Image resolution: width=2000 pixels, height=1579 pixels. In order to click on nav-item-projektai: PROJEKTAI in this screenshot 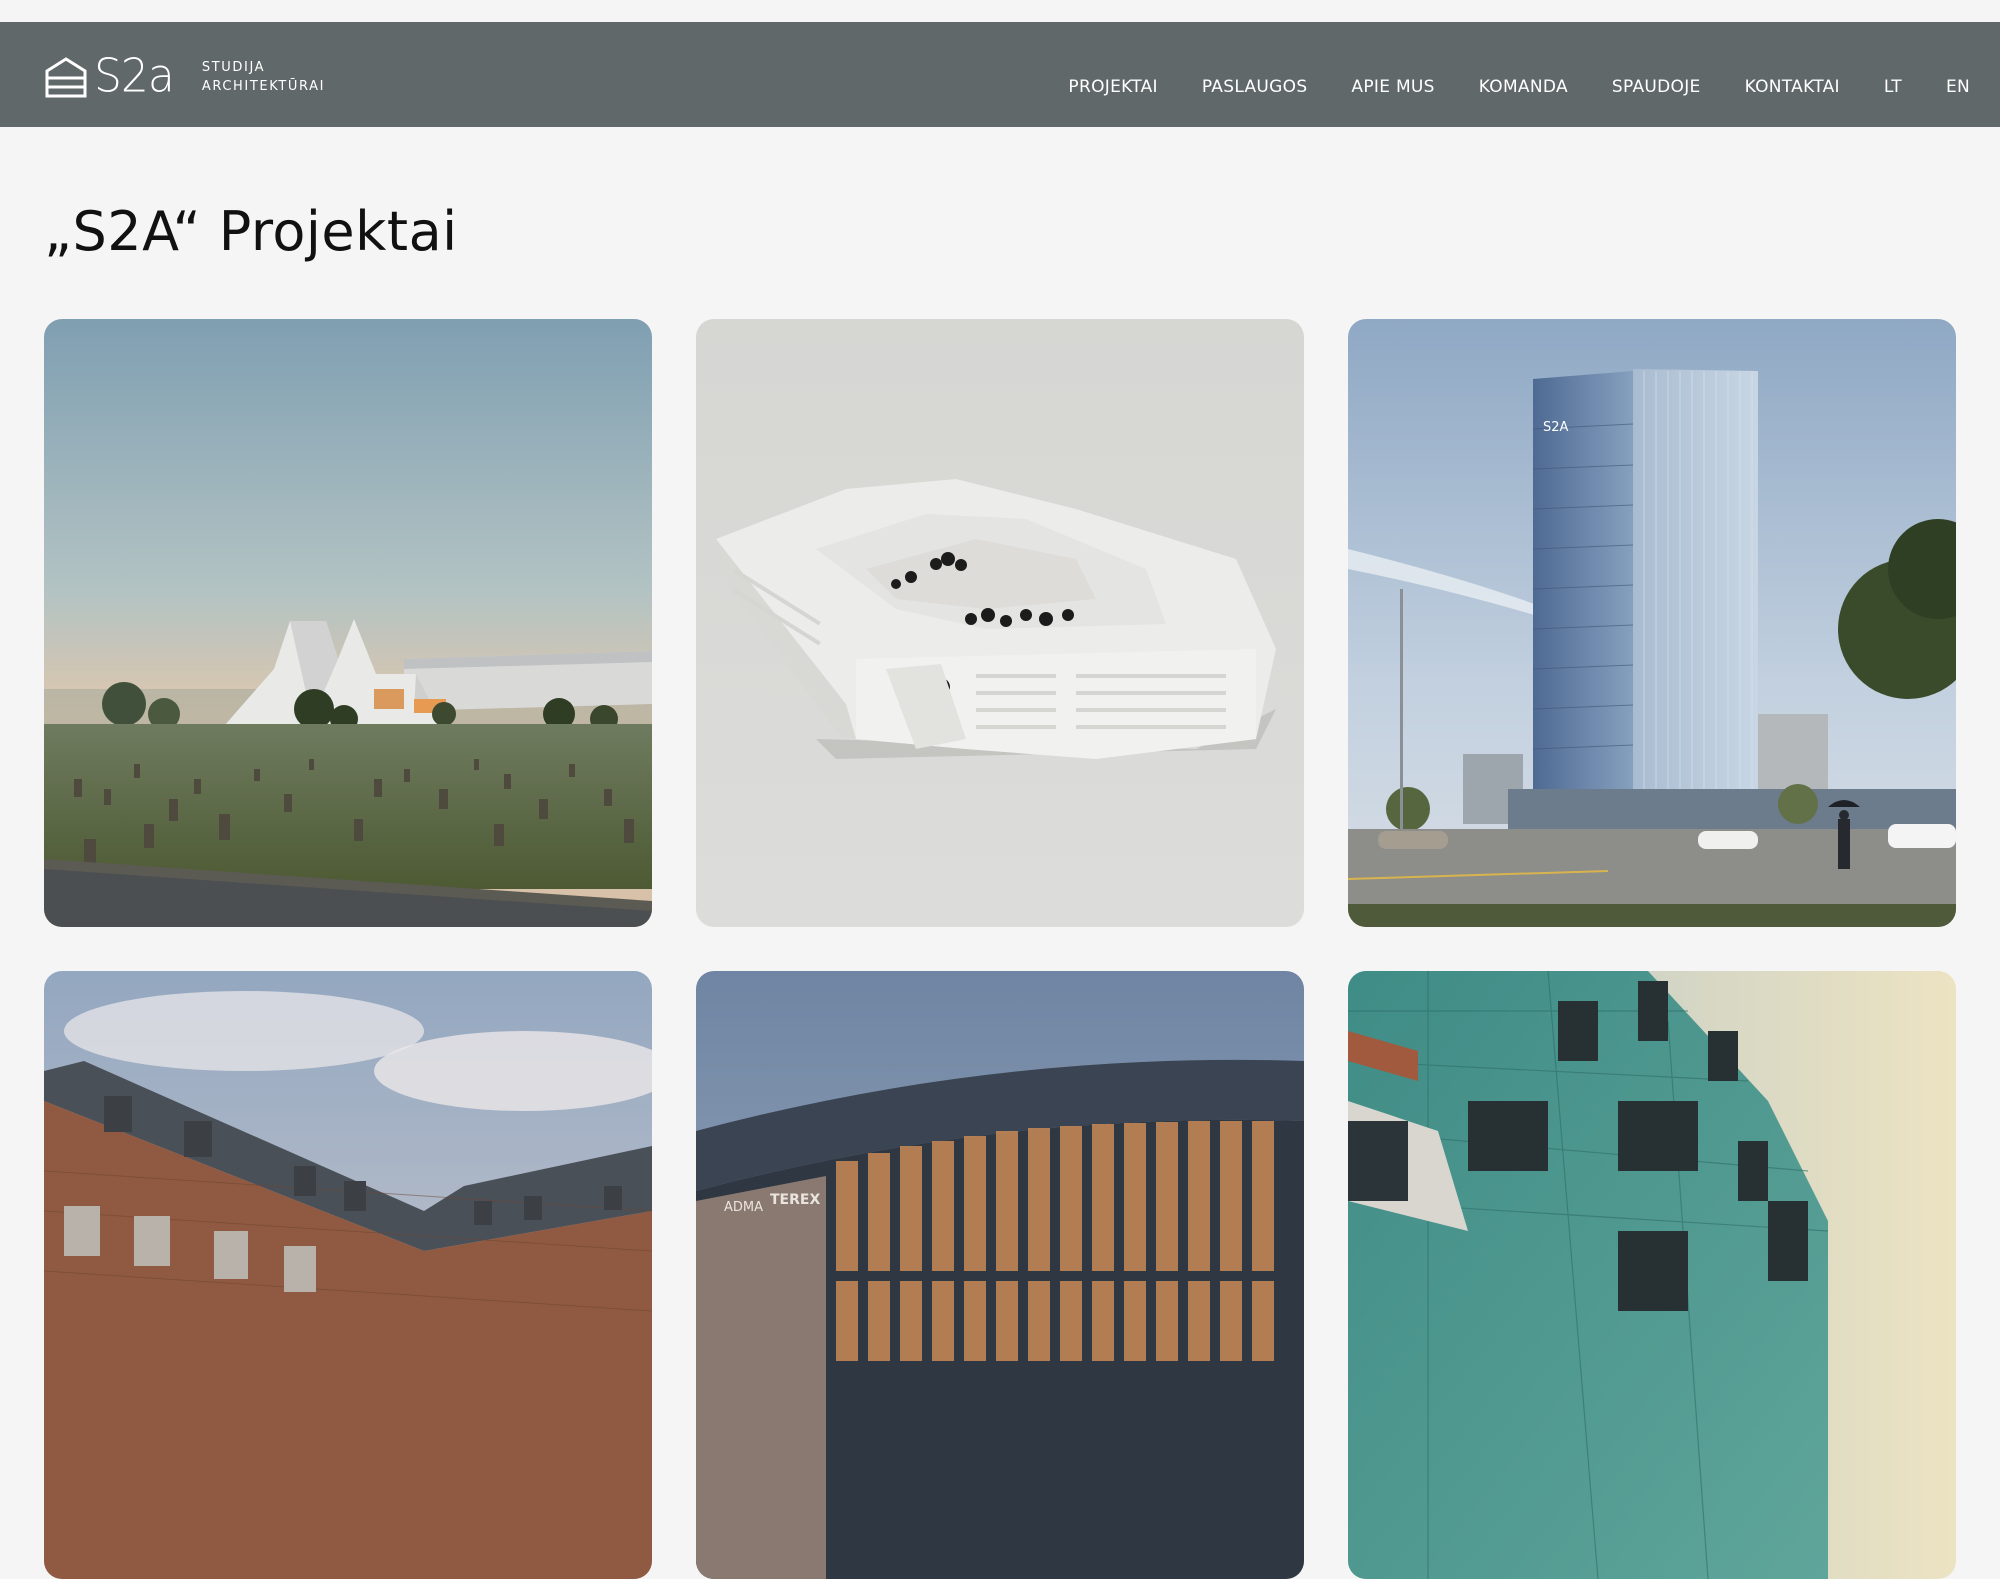, I will do `click(1112, 75)`.